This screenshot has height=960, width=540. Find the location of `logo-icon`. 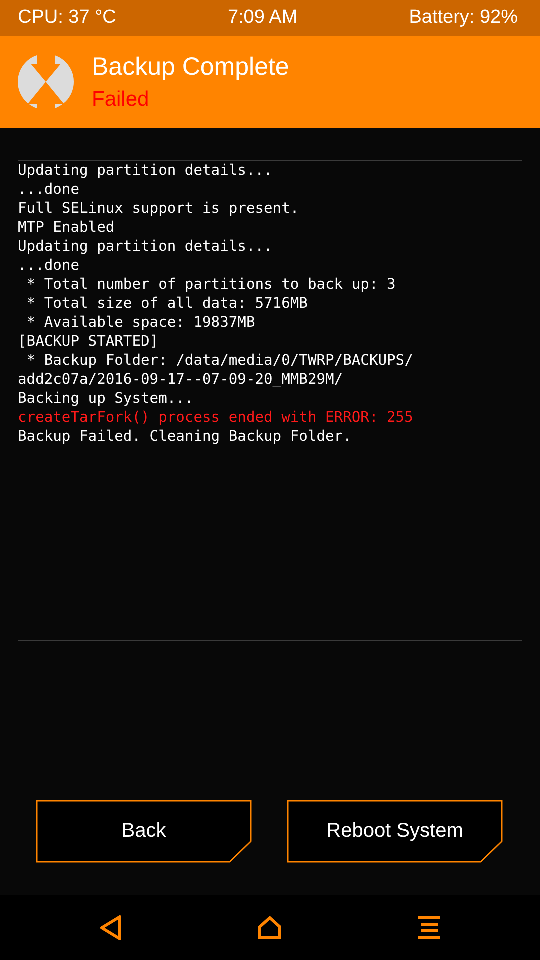

logo-icon is located at coordinates (46, 82).